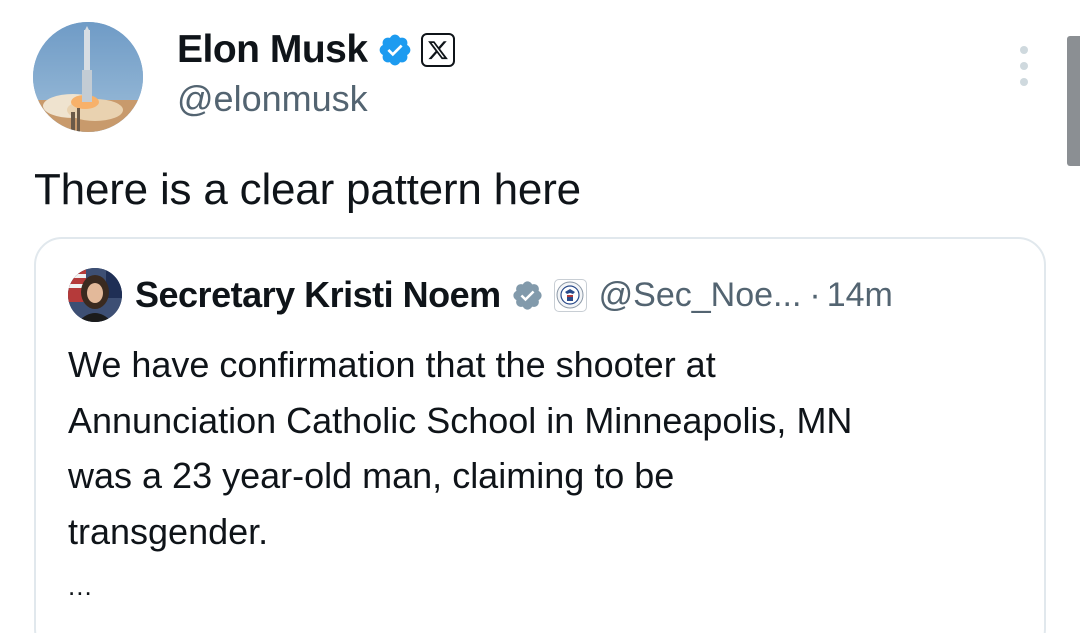  What do you see at coordinates (527, 295) in the screenshot?
I see `gray-verified-badge-icon` at bounding box center [527, 295].